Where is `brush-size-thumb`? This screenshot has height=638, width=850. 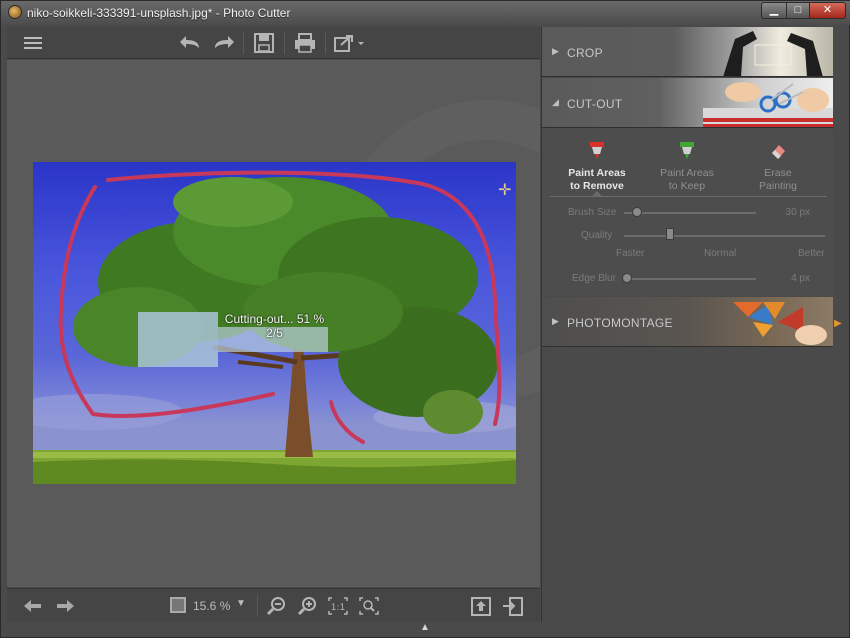
brush-size-thumb is located at coordinates (637, 212).